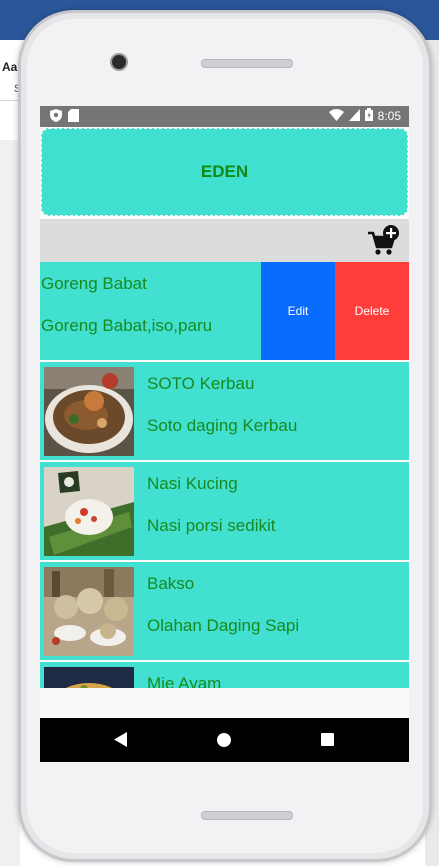  I want to click on android-nav-bar, so click(224, 740).